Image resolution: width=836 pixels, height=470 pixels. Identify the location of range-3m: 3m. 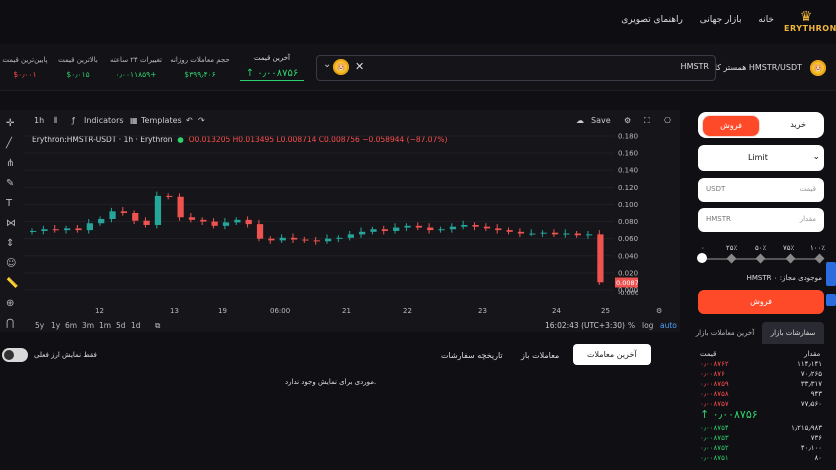
(88, 325).